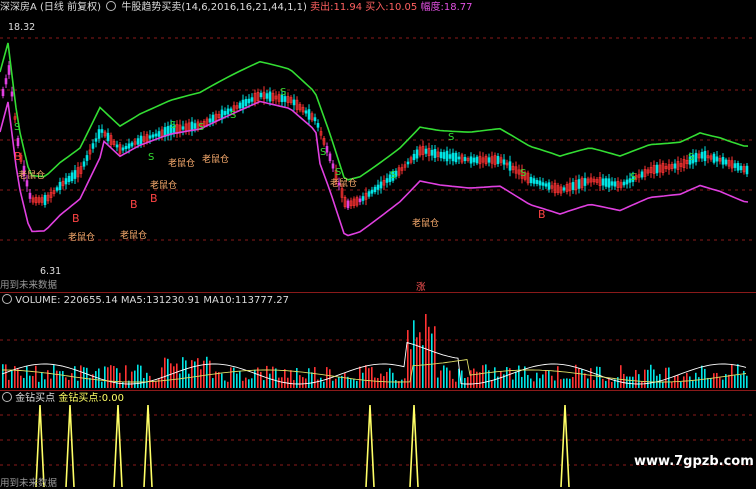  I want to click on buy-label: 买入:, so click(377, 7).